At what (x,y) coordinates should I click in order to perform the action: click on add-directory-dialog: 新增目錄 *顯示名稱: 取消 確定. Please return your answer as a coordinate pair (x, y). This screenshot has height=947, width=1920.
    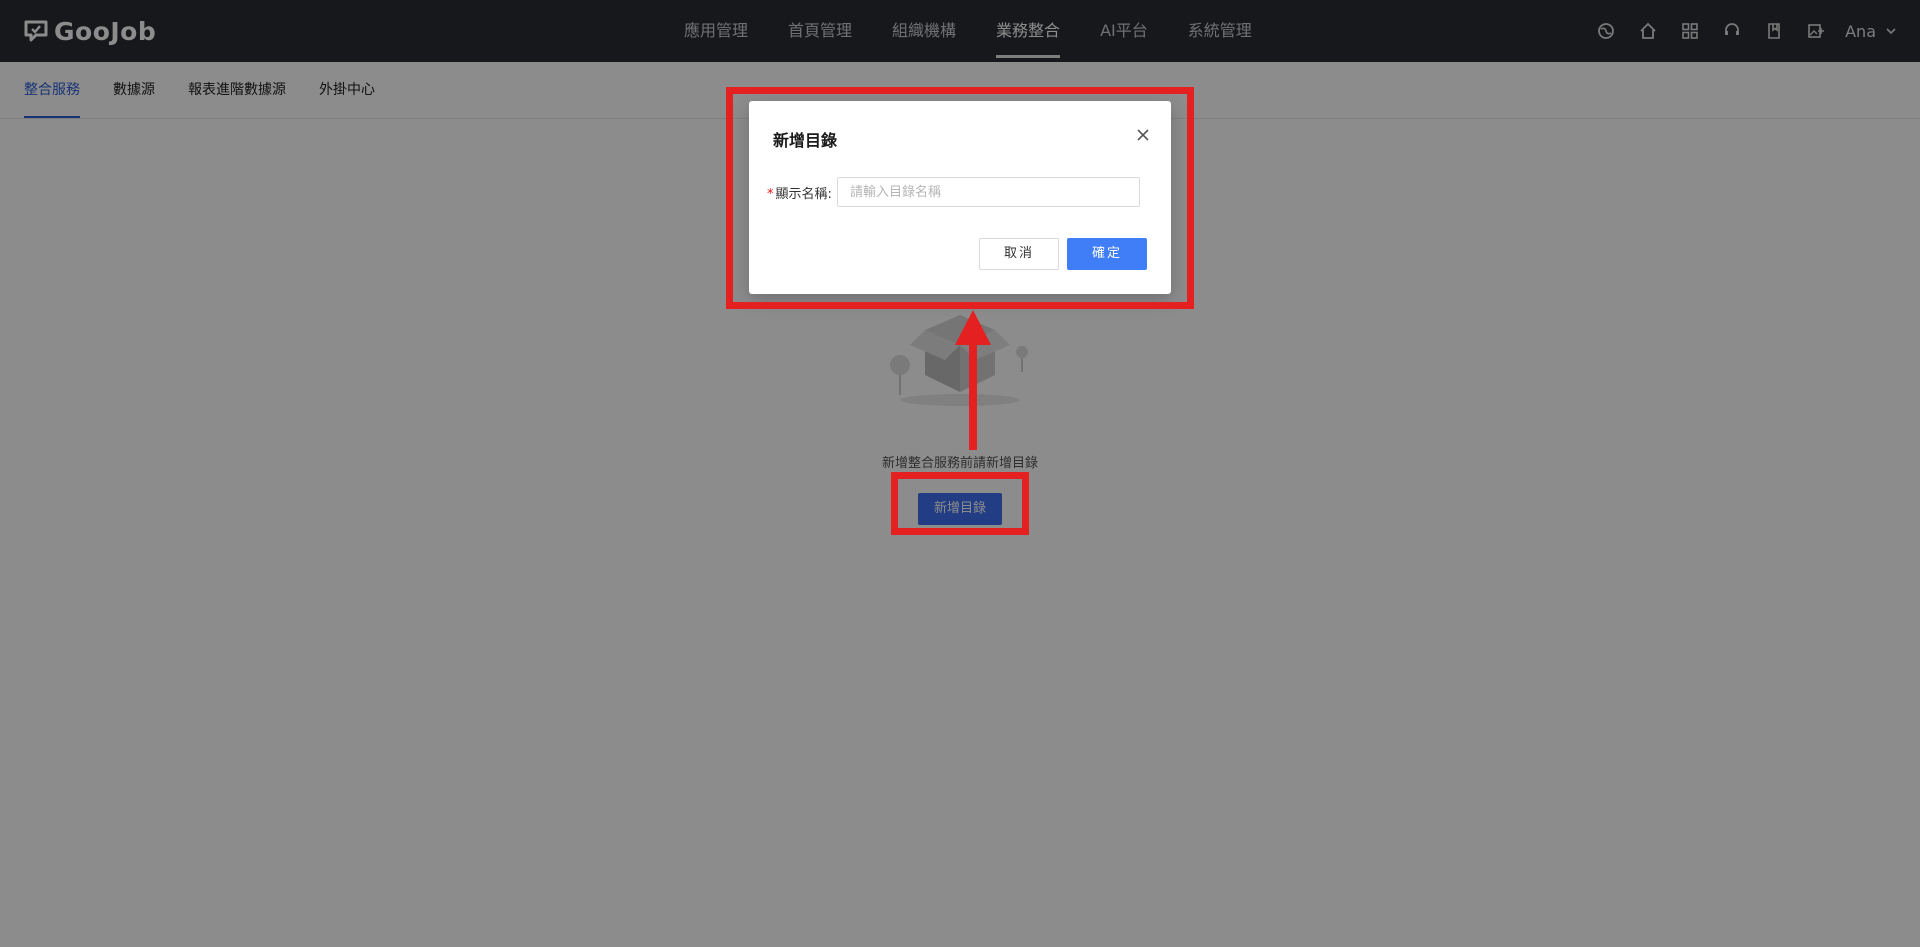
    Looking at the image, I should click on (960, 197).